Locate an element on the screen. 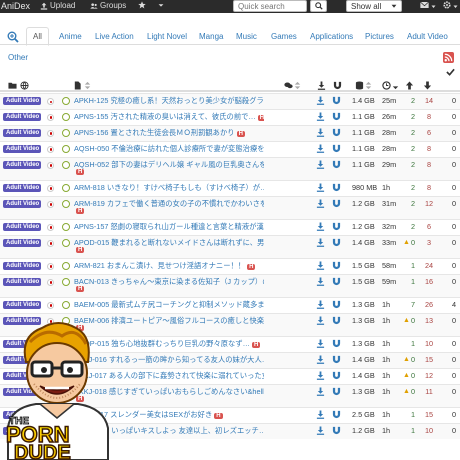  category-column-header is located at coordinates (18, 85).